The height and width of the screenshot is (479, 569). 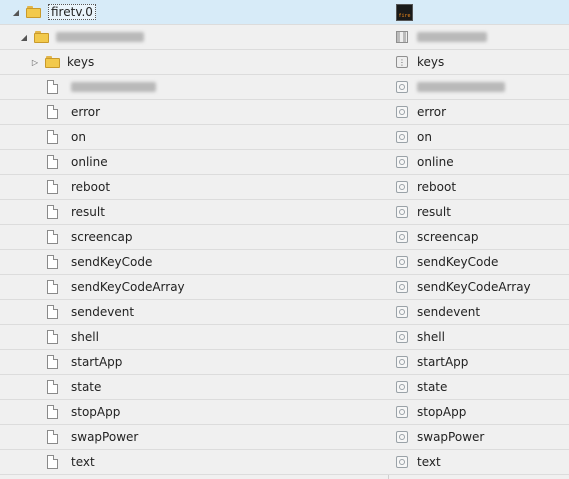 I want to click on tree-row-state: text text, so click(x=284, y=462).